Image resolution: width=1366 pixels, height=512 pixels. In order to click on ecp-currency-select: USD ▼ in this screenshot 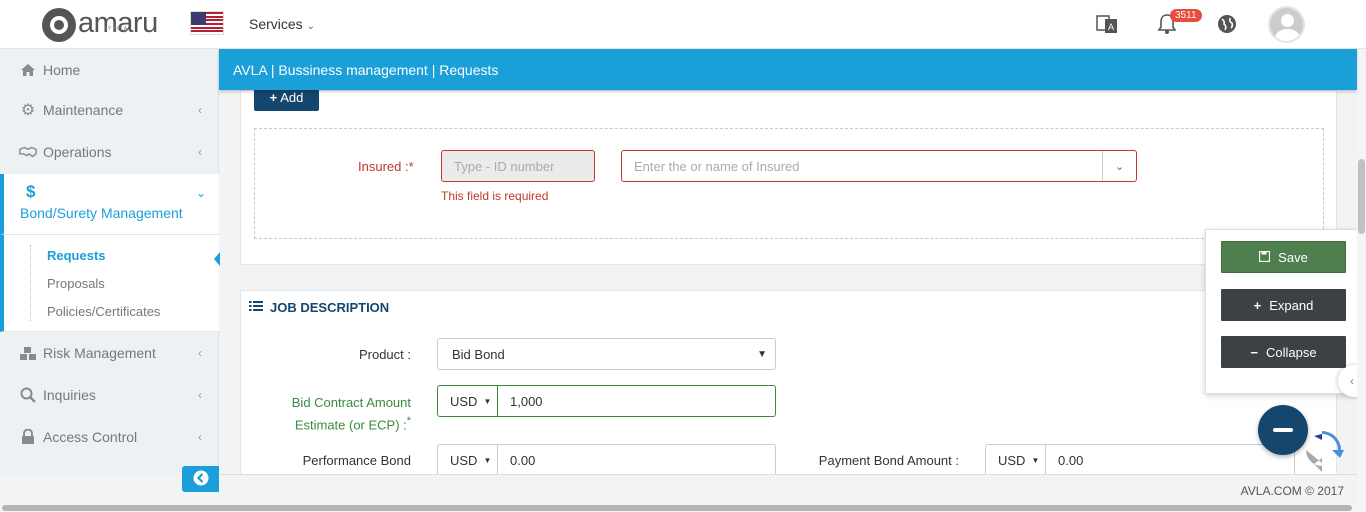, I will do `click(467, 401)`.